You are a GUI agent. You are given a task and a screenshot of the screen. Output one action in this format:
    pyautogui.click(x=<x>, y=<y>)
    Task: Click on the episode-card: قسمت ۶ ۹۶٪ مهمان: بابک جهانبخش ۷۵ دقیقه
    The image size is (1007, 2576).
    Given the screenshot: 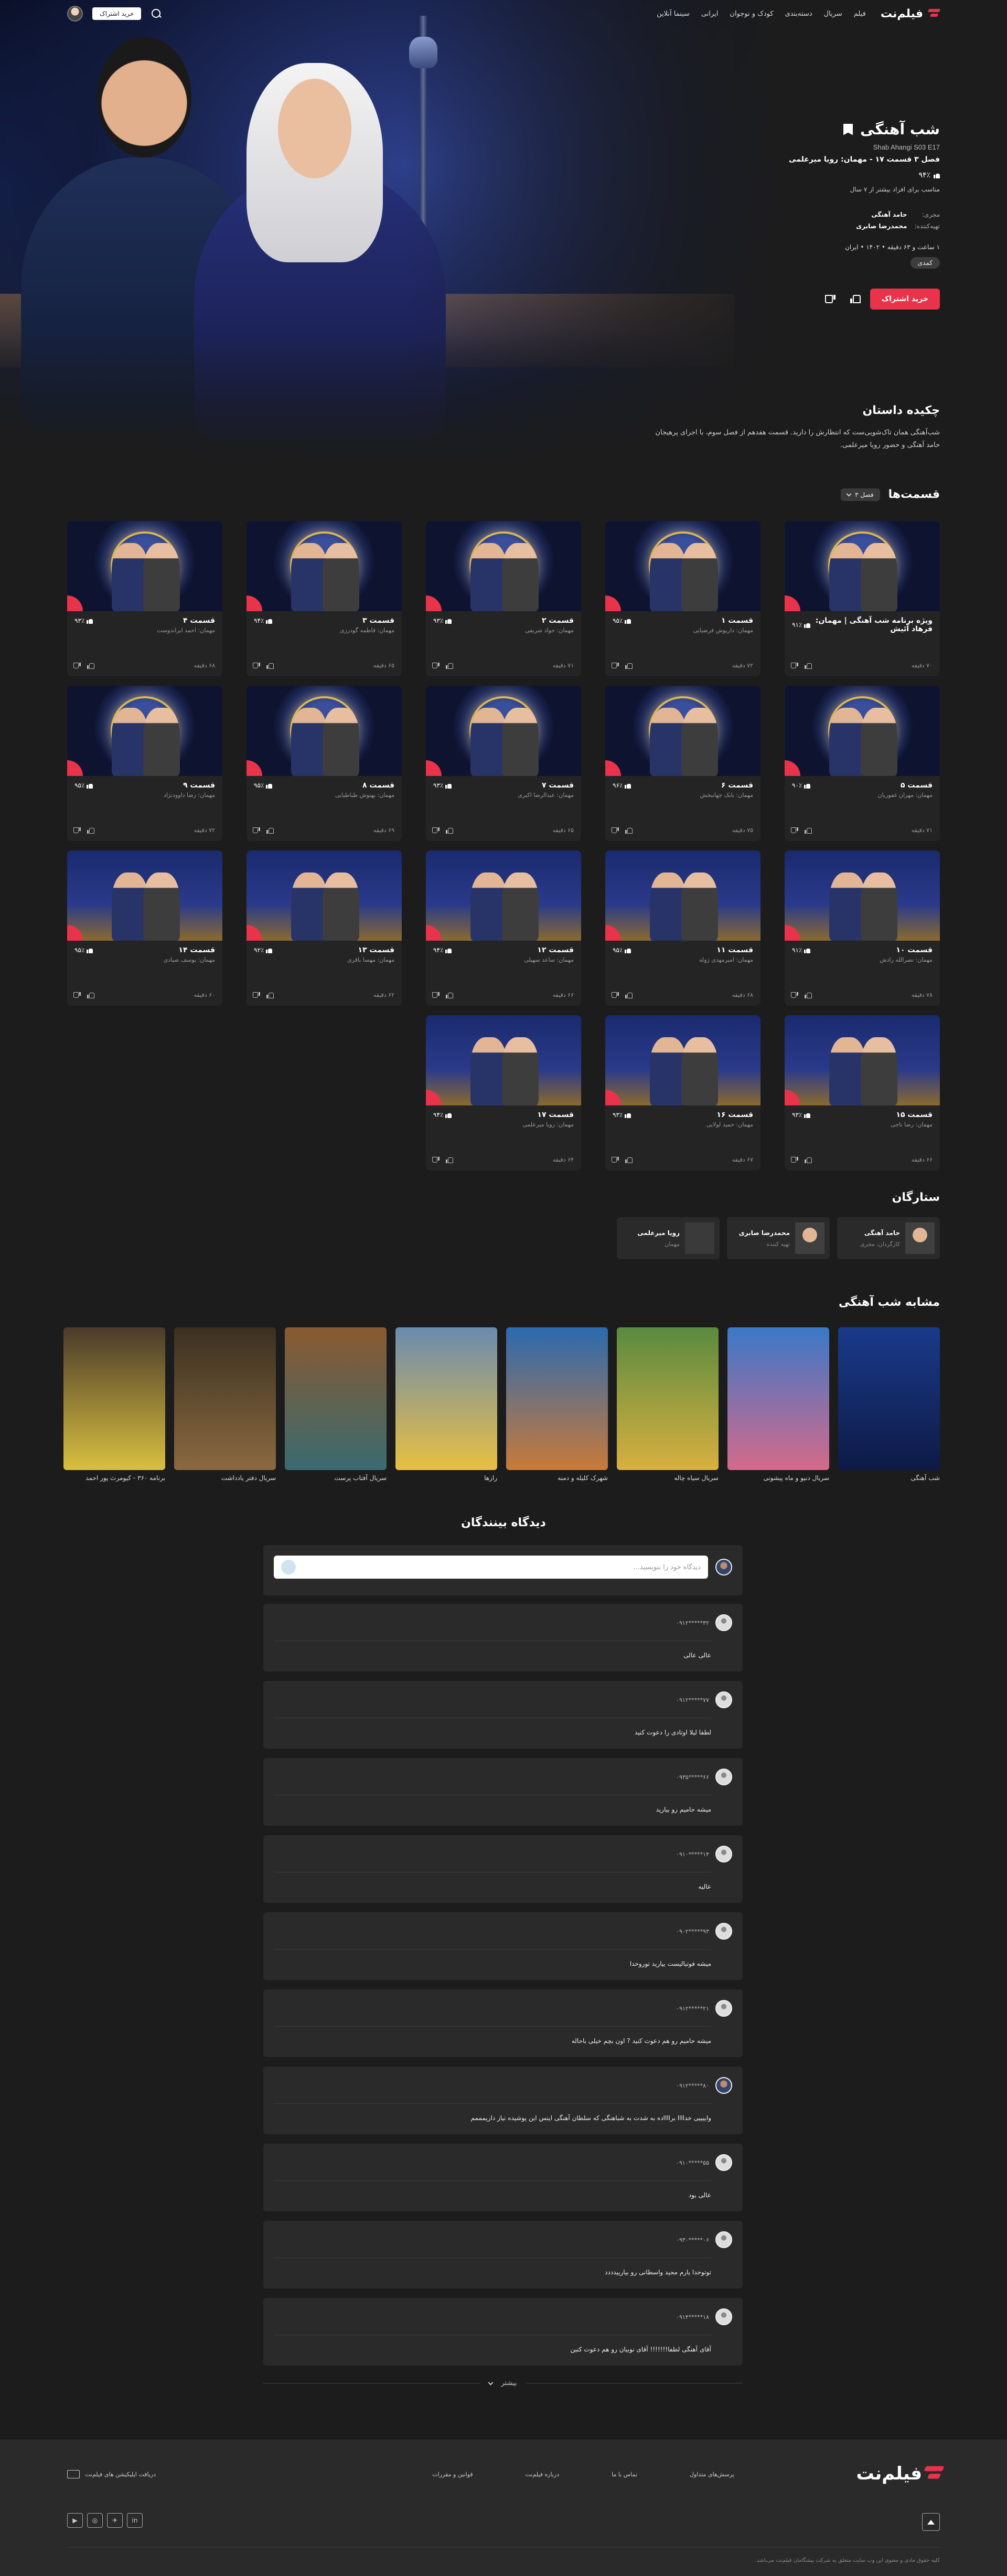 What is the action you would take?
    pyautogui.click(x=682, y=763)
    